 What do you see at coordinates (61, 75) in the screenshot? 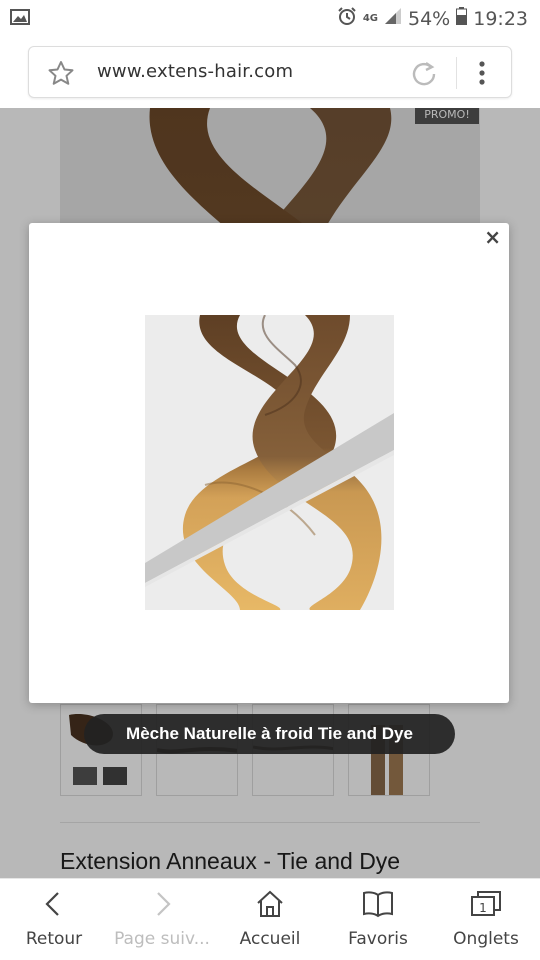
I see `bookmark-star-icon` at bounding box center [61, 75].